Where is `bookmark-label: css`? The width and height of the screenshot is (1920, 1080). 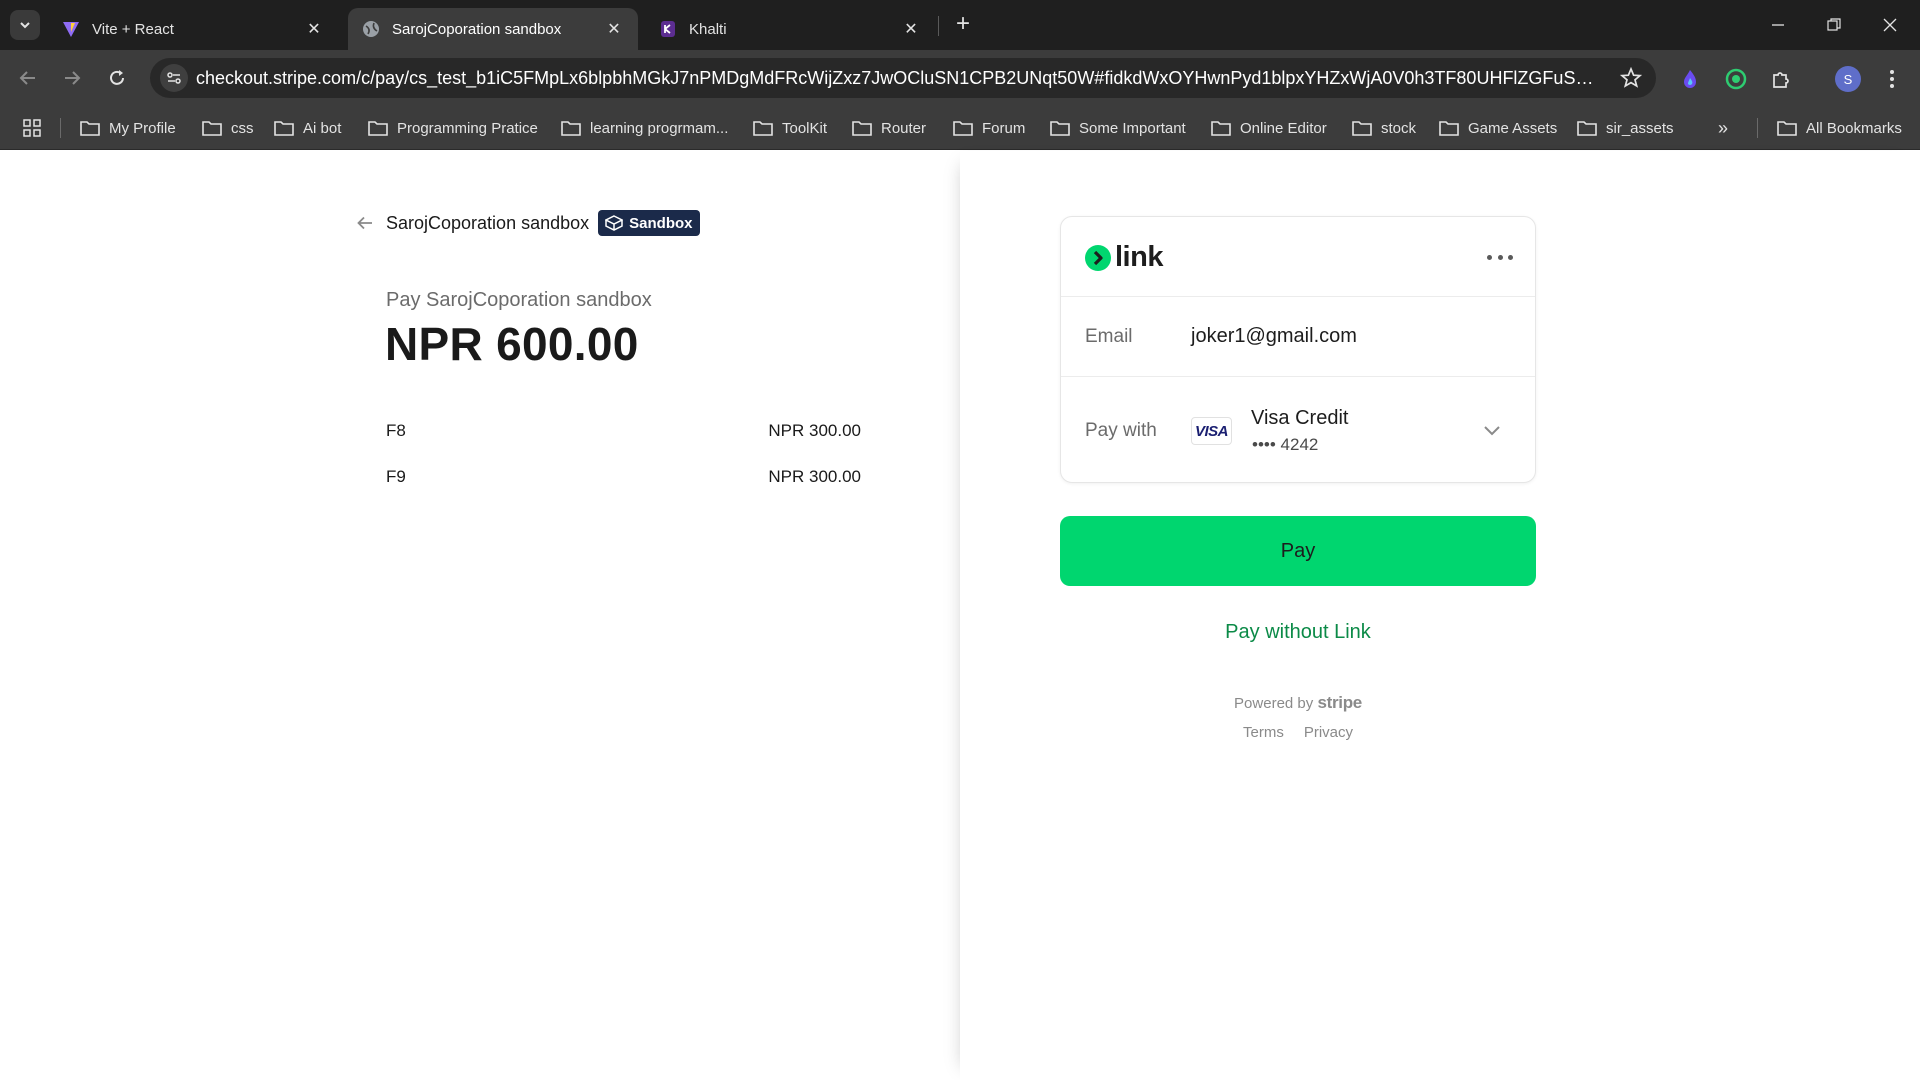 bookmark-label: css is located at coordinates (242, 128).